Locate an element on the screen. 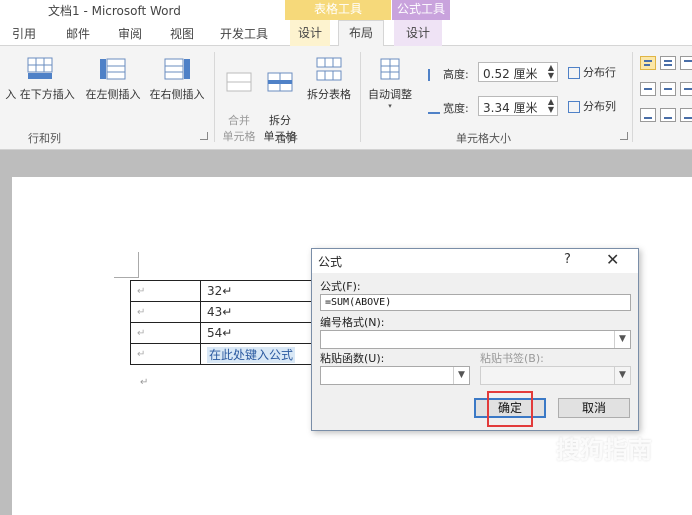  align-bottom-right-icon is located at coordinates (686, 115).